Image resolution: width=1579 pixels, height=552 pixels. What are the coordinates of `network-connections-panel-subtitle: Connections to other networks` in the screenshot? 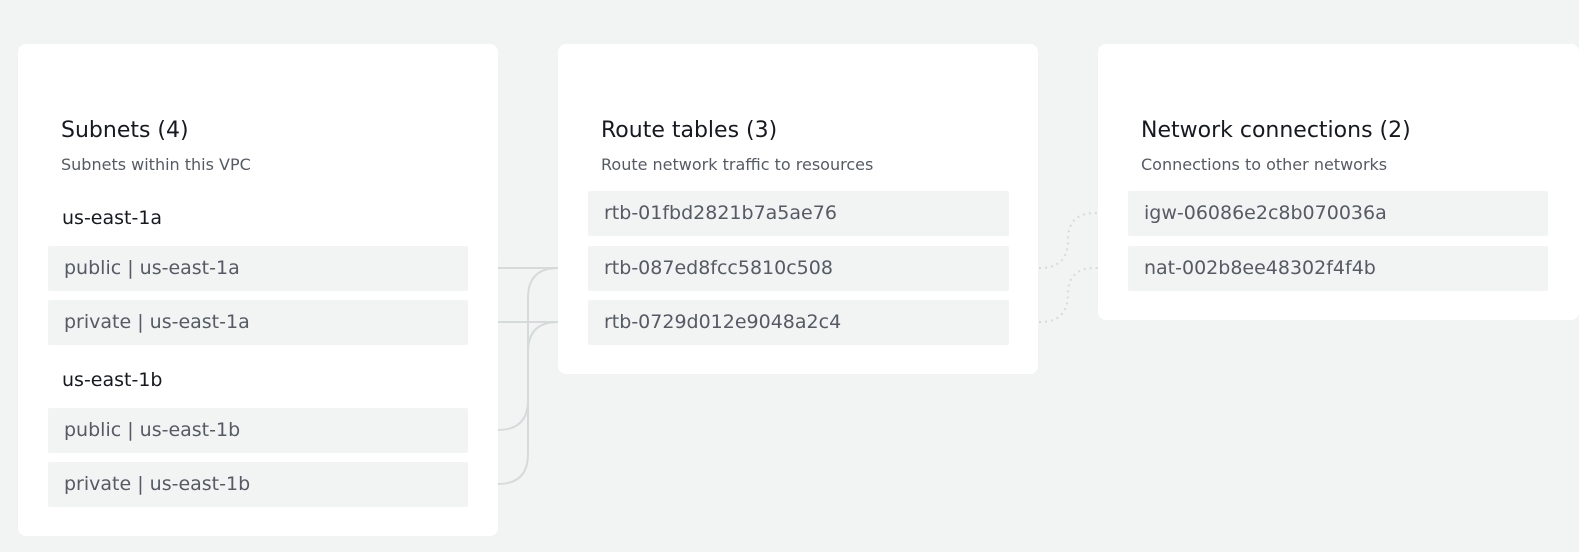 It's located at (1264, 164).